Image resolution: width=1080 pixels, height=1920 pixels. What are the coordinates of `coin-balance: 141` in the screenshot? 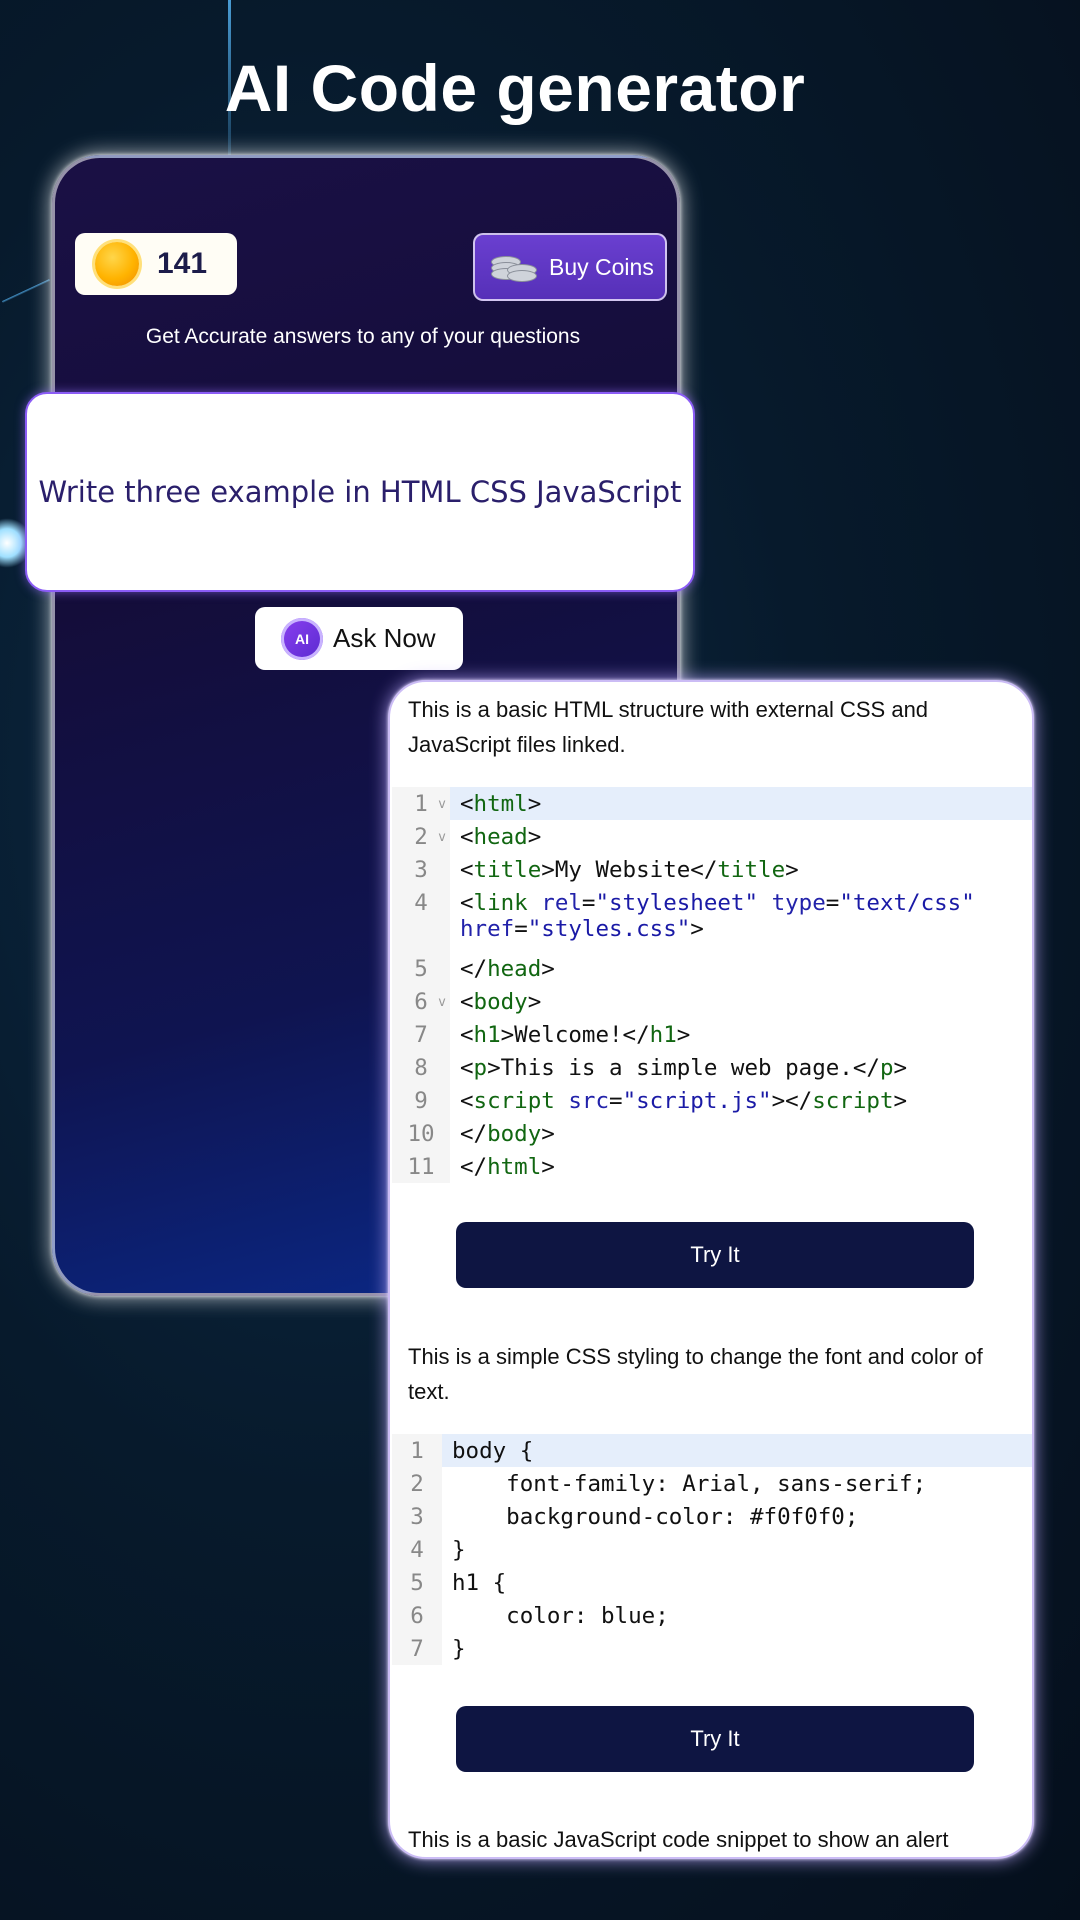 It's located at (156, 264).